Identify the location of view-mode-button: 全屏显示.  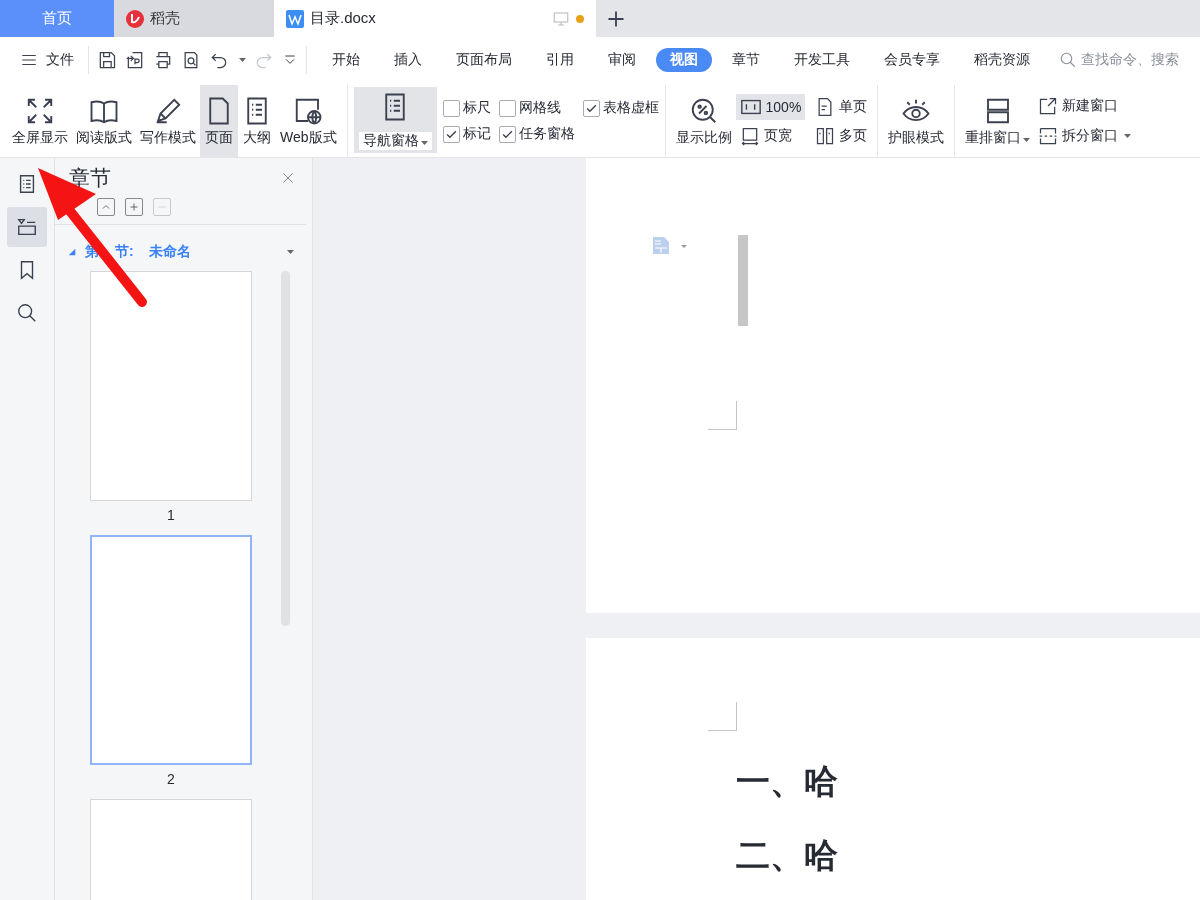
(40, 121).